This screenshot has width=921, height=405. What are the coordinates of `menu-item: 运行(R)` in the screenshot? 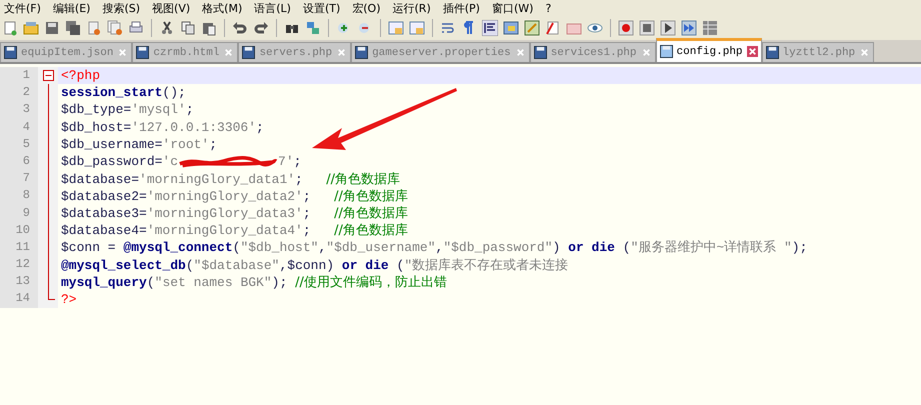 It's located at (411, 8).